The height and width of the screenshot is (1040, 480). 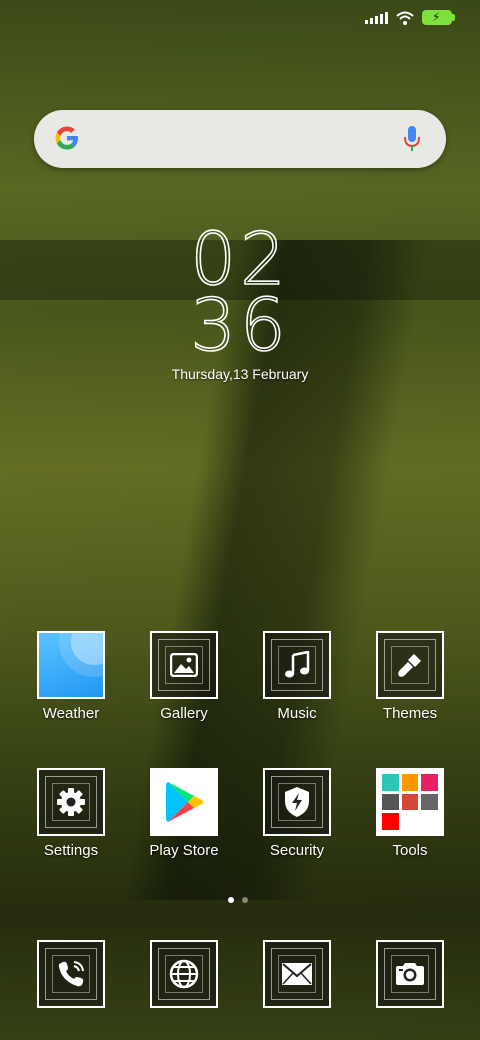 What do you see at coordinates (71, 850) in the screenshot?
I see `app-label: Settings` at bounding box center [71, 850].